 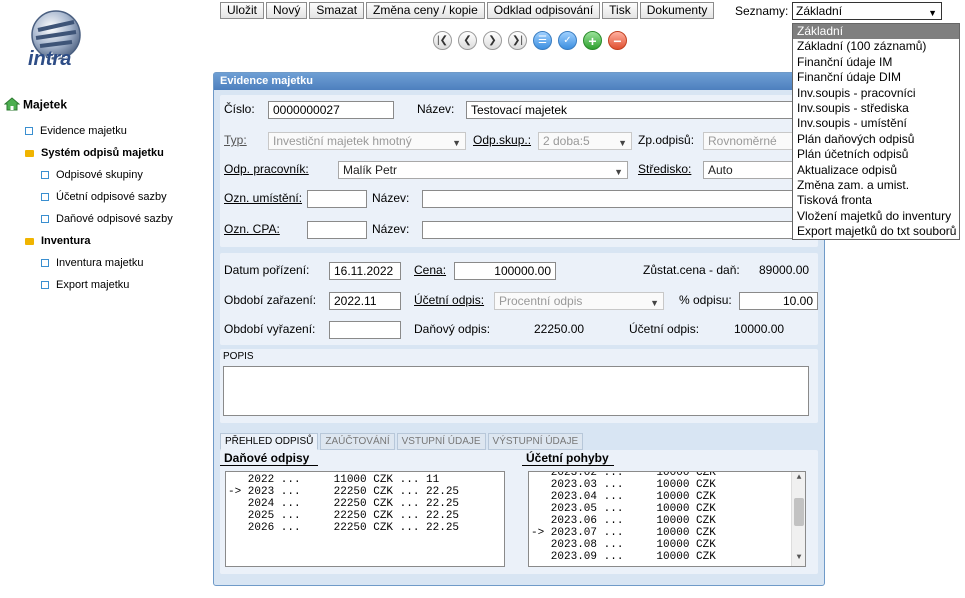 What do you see at coordinates (876, 77) in the screenshot?
I see `dropdown-option: Finanční údaje DIM` at bounding box center [876, 77].